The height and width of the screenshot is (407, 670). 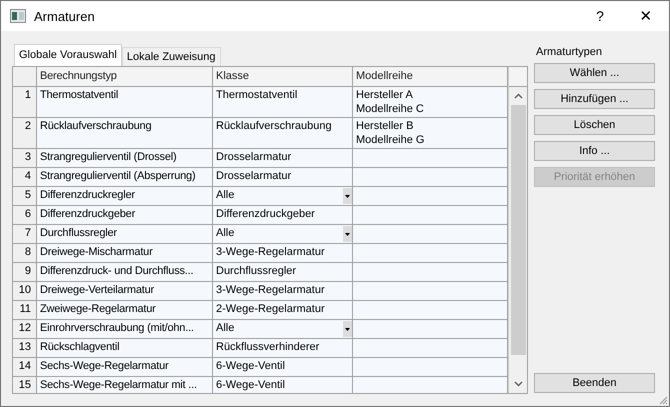 What do you see at coordinates (257, 271) in the screenshot?
I see `cell-text: Durchflussregler` at bounding box center [257, 271].